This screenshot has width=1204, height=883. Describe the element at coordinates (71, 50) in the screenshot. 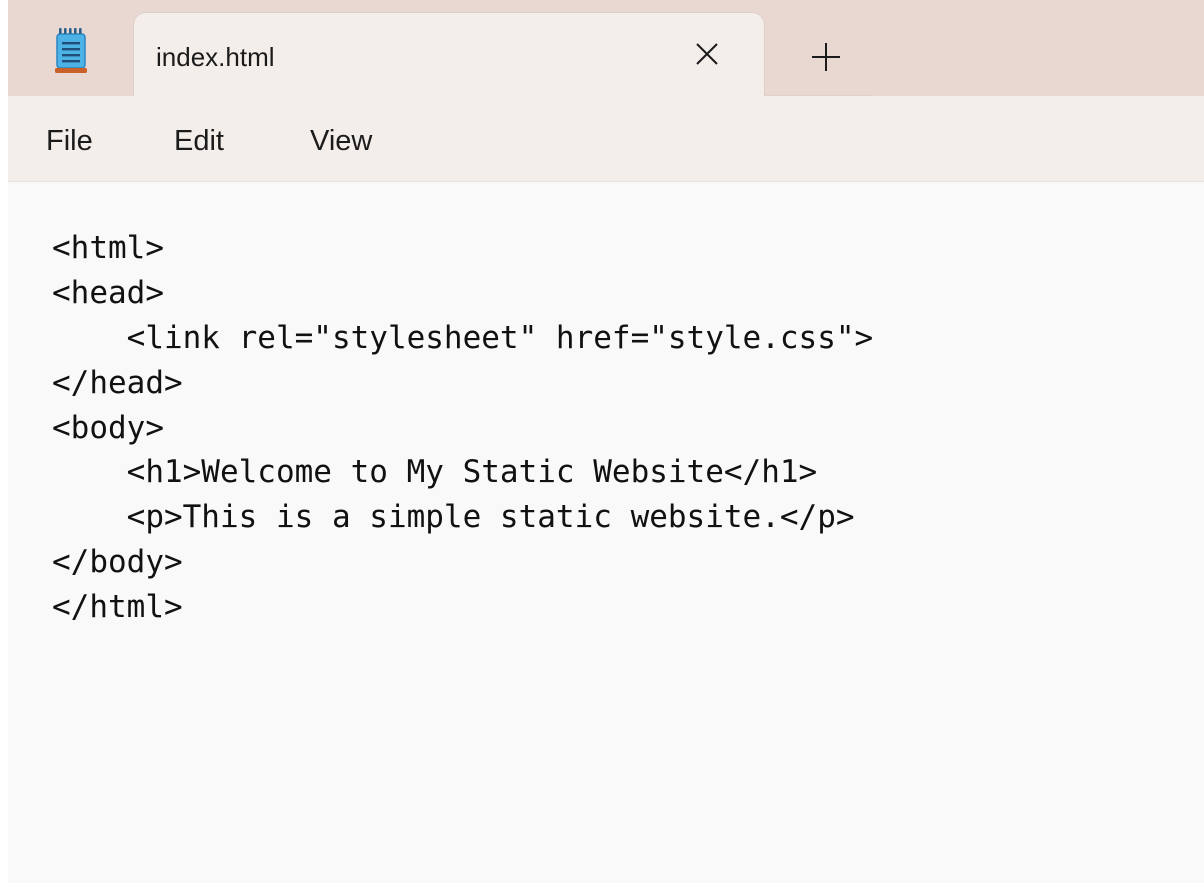

I see `notepad-icon` at that location.